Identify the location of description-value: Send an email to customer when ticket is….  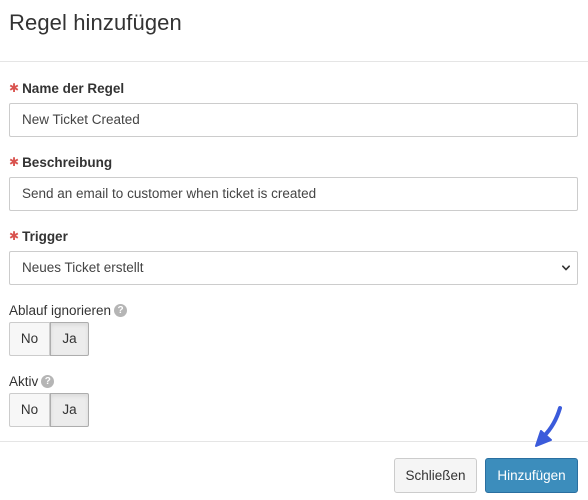
(169, 193).